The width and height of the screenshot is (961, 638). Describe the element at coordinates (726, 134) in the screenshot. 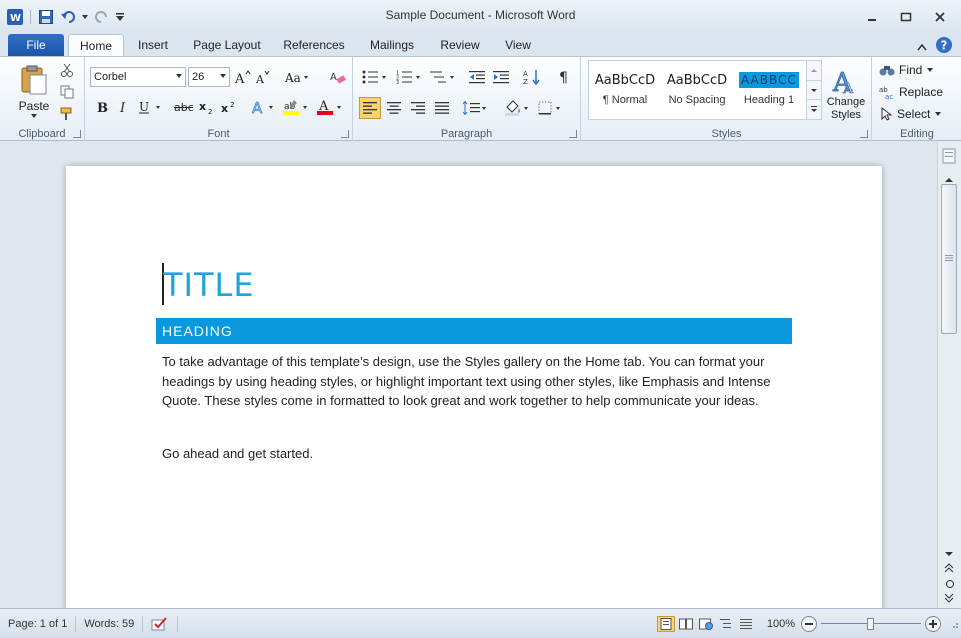

I see `styles-group-label: Styles` at that location.